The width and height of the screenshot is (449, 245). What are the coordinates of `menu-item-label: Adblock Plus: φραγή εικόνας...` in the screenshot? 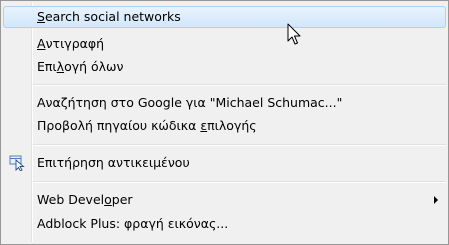 It's located at (133, 223).